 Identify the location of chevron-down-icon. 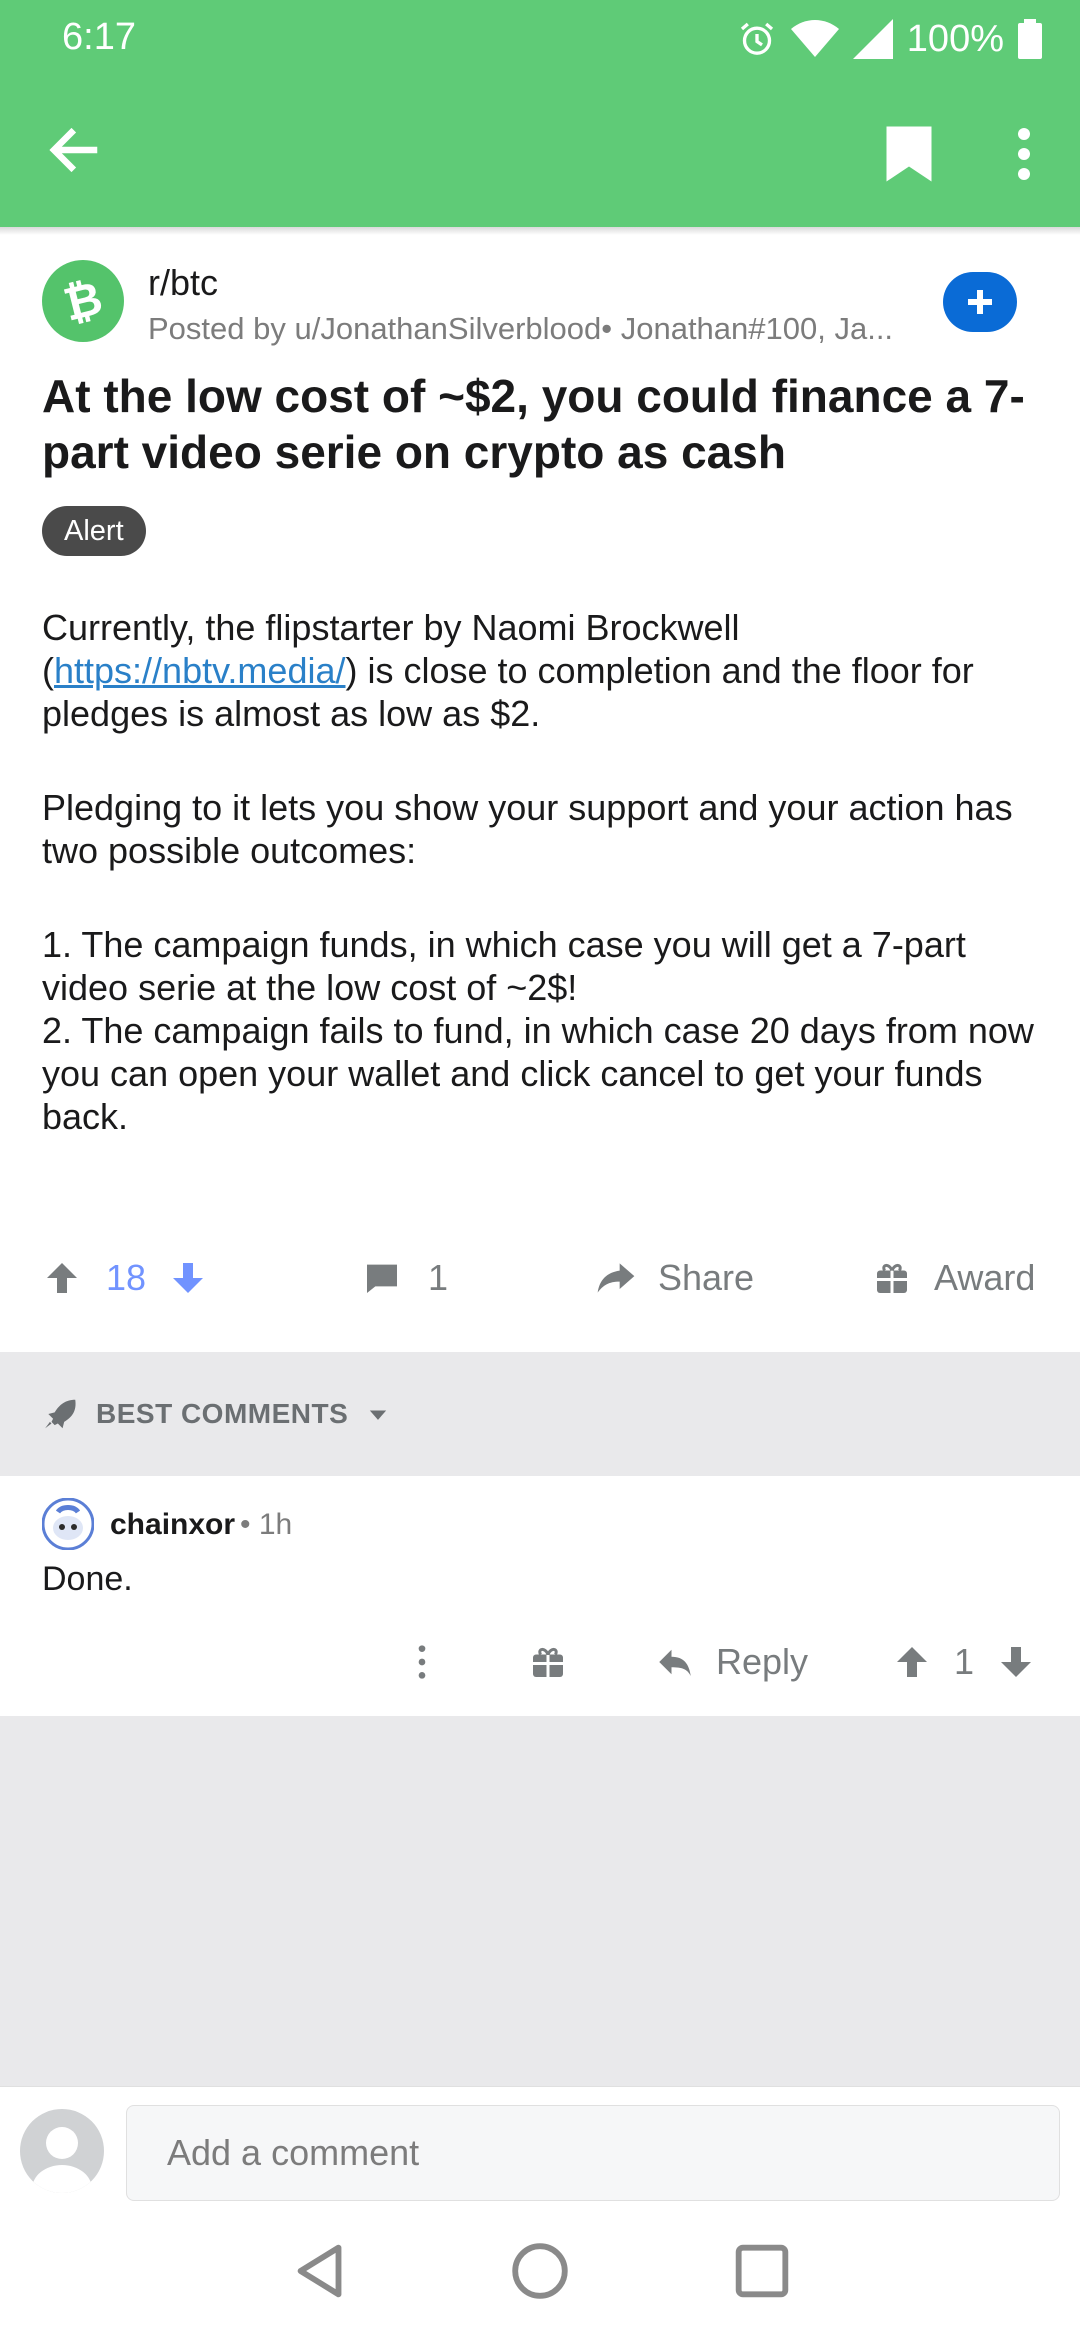
(378, 1415).